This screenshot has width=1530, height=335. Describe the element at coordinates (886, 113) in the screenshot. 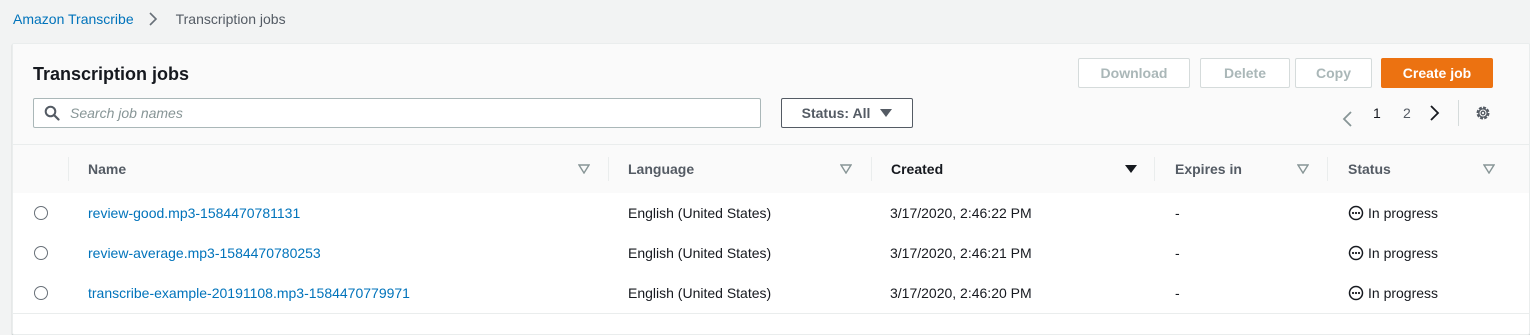

I see `caret-down-icon` at that location.